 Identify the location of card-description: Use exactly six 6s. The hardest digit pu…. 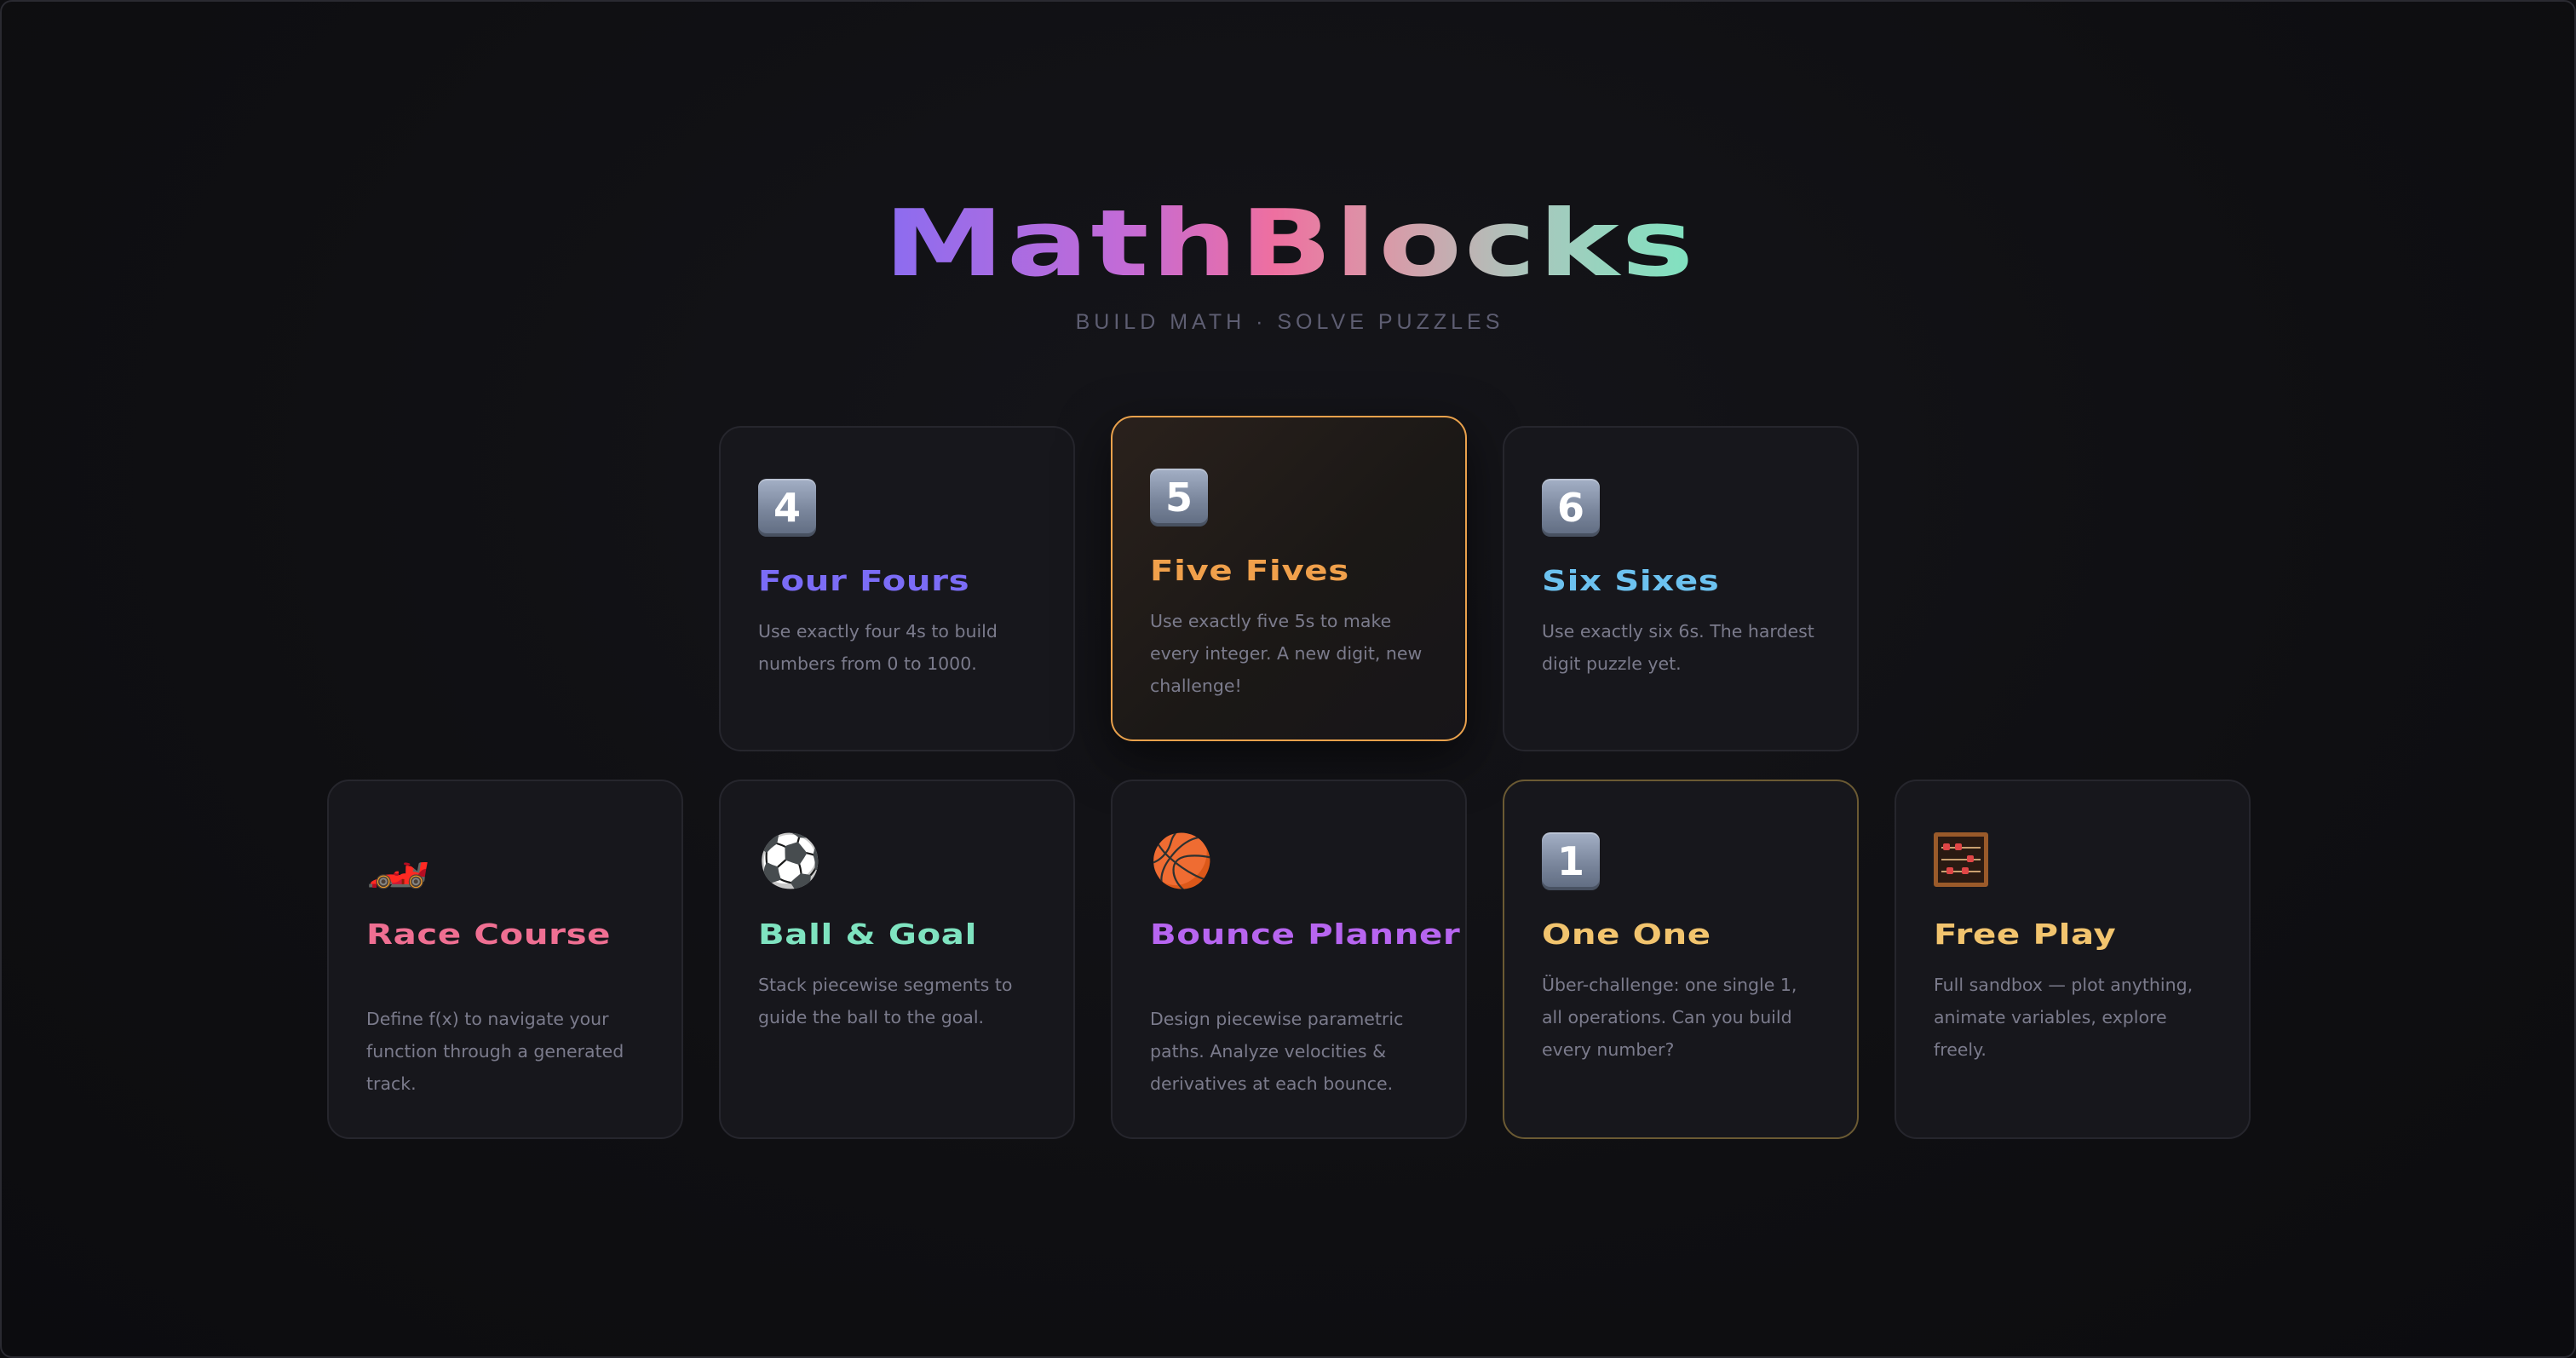
(1678, 648).